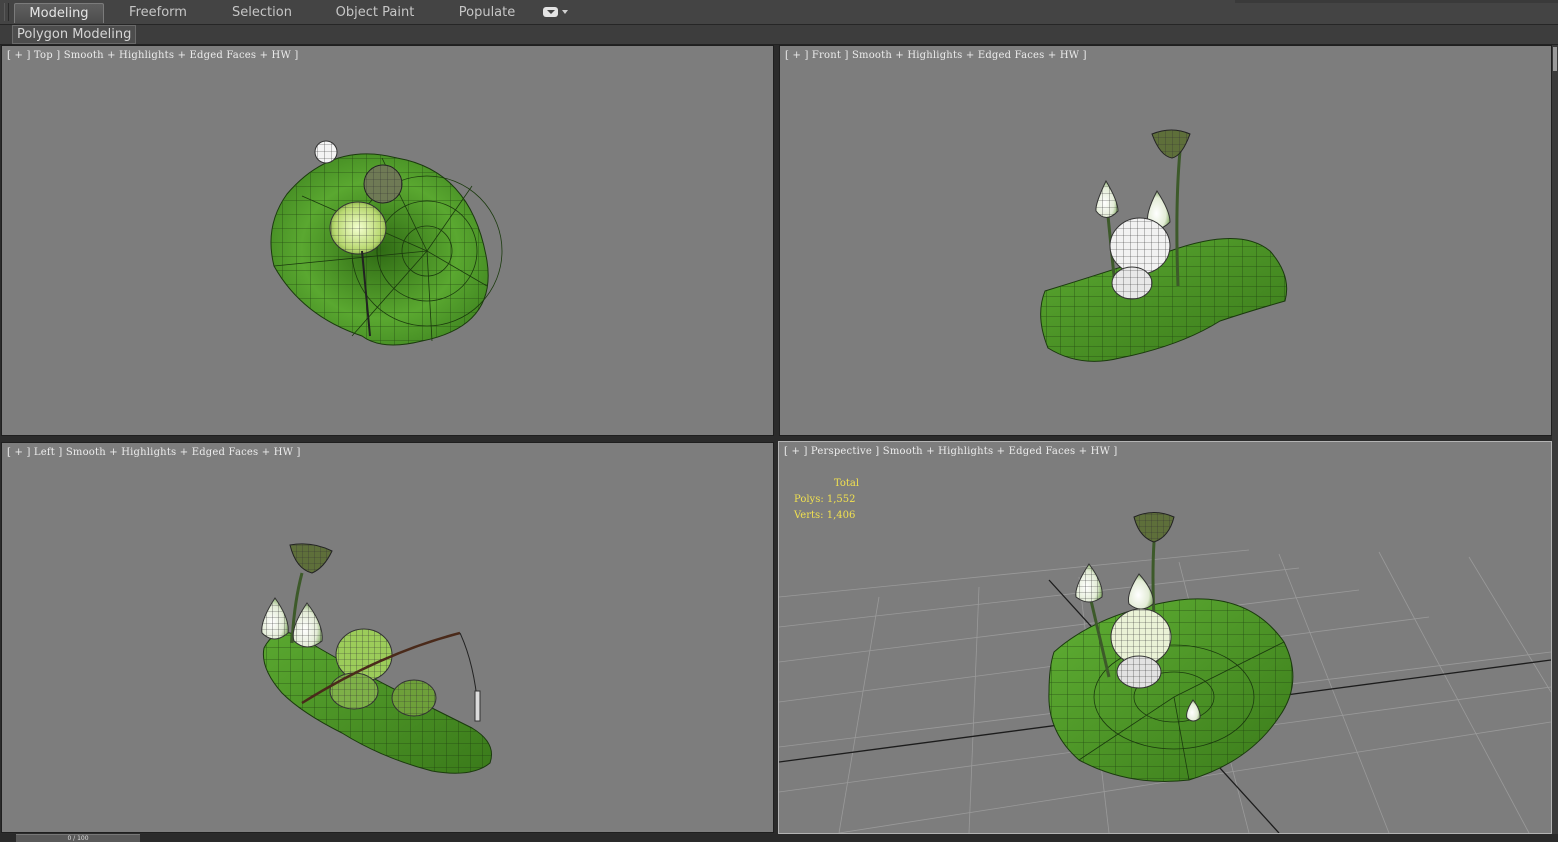 This screenshot has width=1558, height=842. What do you see at coordinates (1089, 583) in the screenshot?
I see `bud-perspective-left` at bounding box center [1089, 583].